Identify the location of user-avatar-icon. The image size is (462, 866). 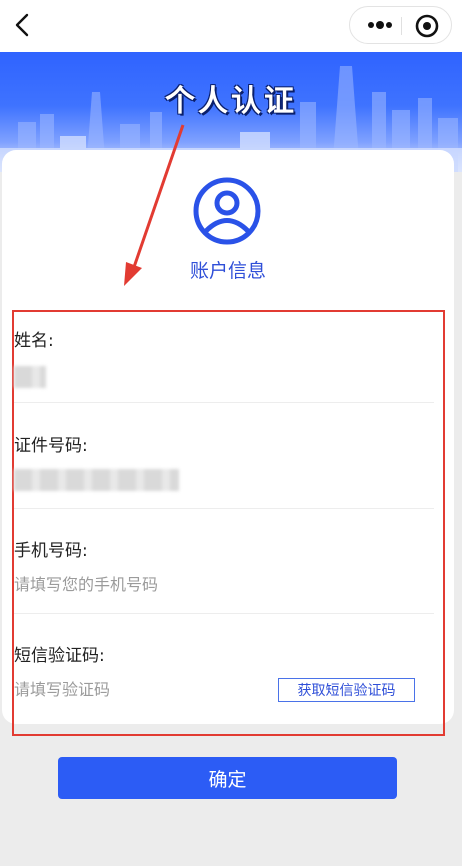
(227, 211).